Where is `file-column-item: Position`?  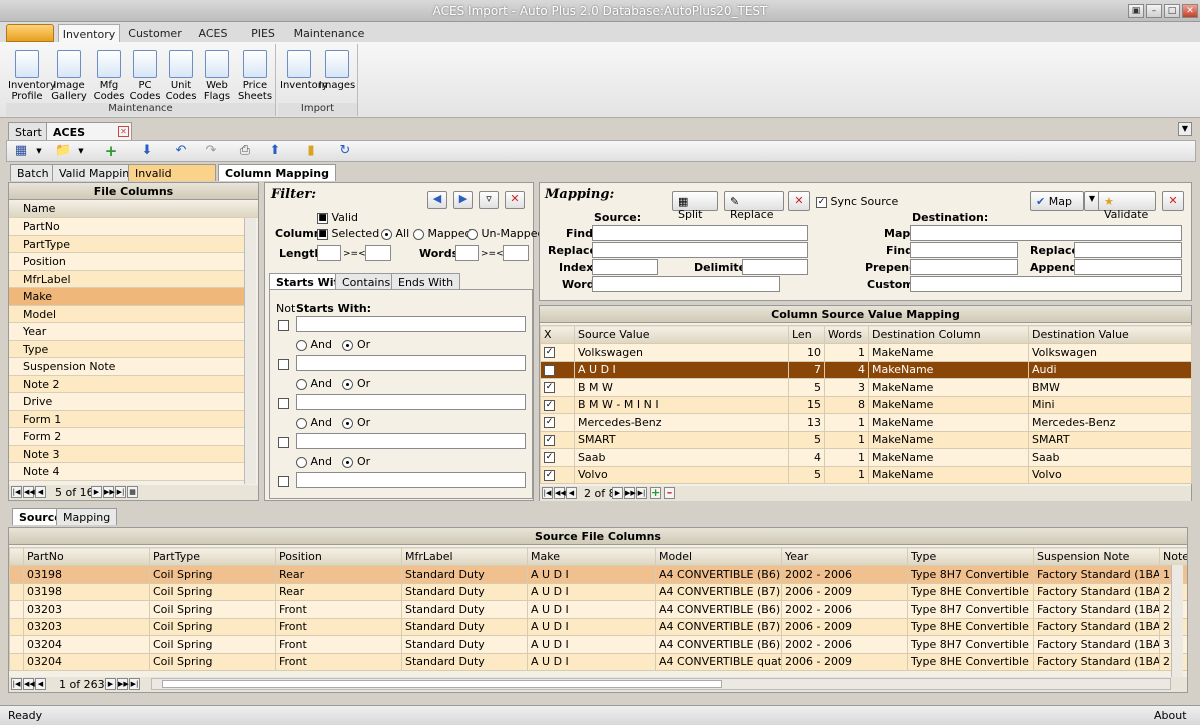
file-column-item: Position is located at coordinates (126, 262).